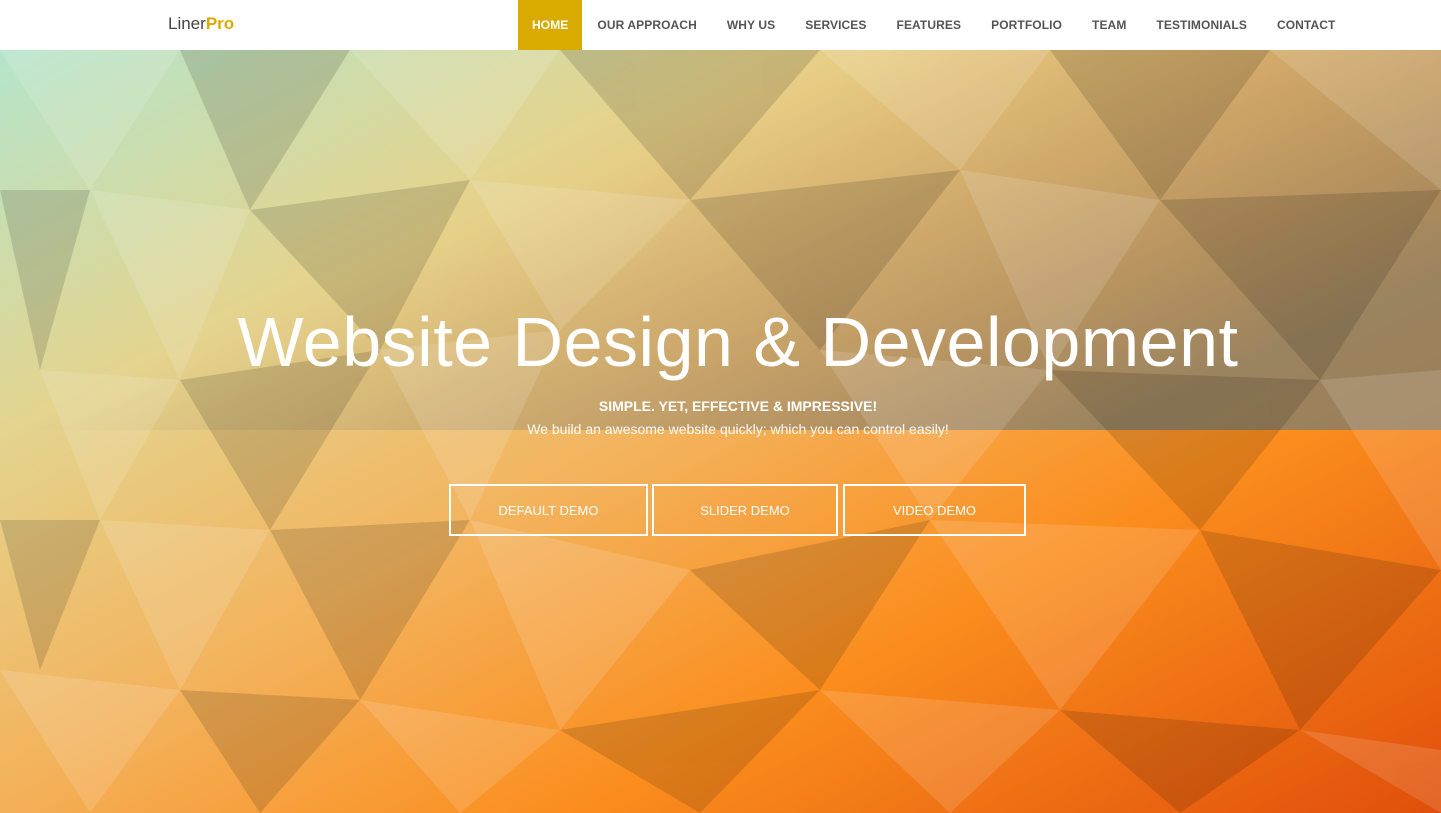  I want to click on nav-item-services: SERVICES, so click(835, 25).